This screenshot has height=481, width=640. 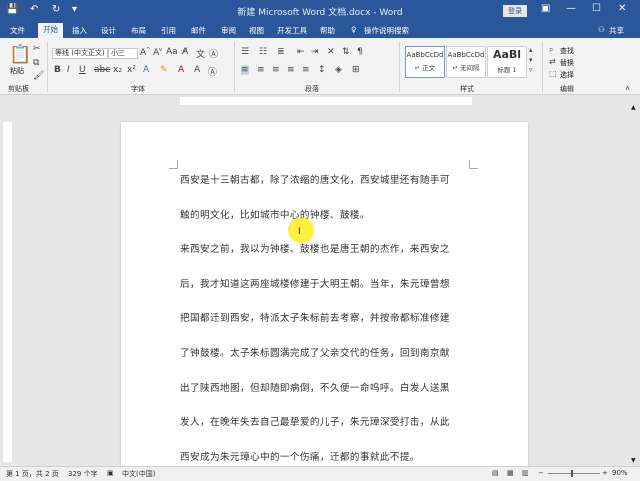 What do you see at coordinates (567, 75) in the screenshot?
I see `select-button: 选择` at bounding box center [567, 75].